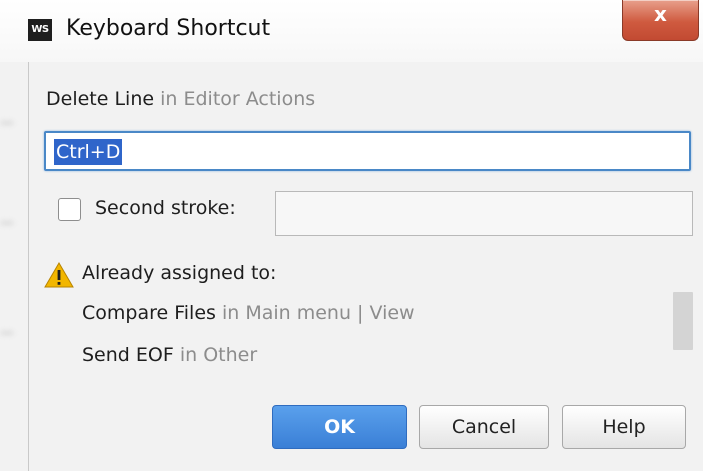 The width and height of the screenshot is (703, 471). What do you see at coordinates (660, 14) in the screenshot?
I see `close-icon: x` at bounding box center [660, 14].